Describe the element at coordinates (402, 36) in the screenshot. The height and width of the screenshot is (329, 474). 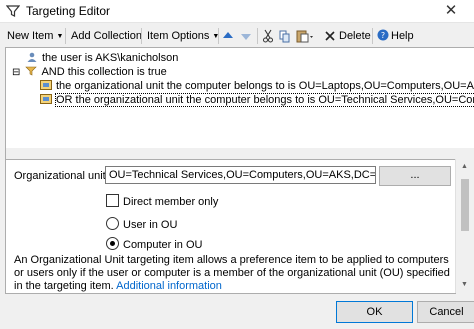
I see `help-label: Help` at that location.